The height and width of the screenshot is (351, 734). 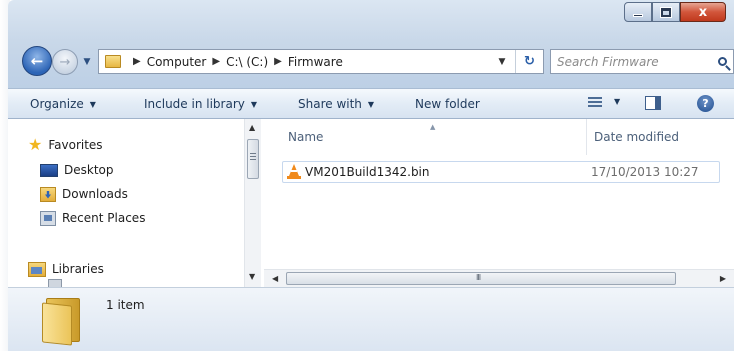 I want to click on forward-arrow-icon: →, so click(x=65, y=62).